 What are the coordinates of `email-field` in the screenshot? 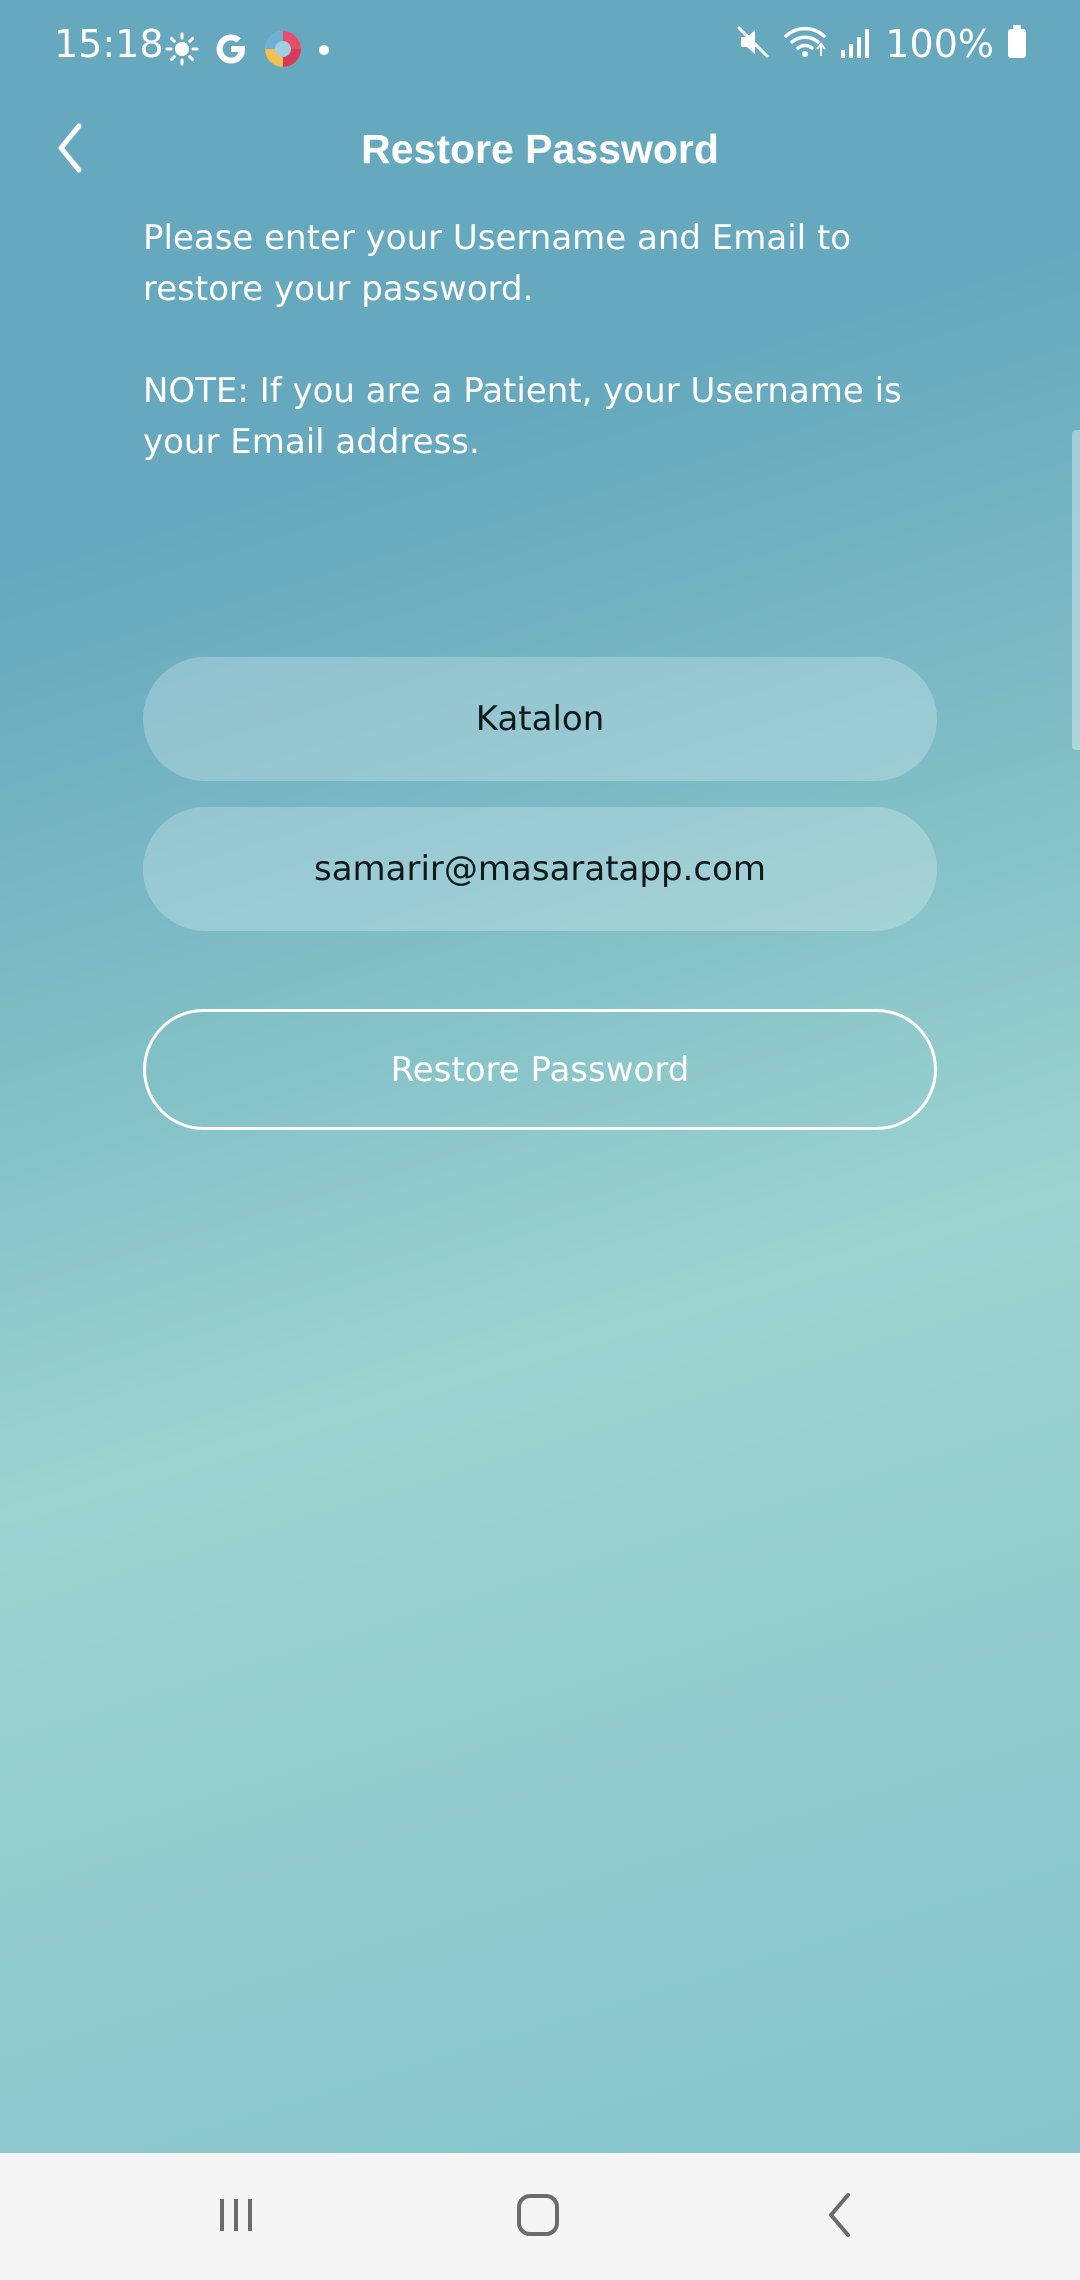 It's located at (540, 869).